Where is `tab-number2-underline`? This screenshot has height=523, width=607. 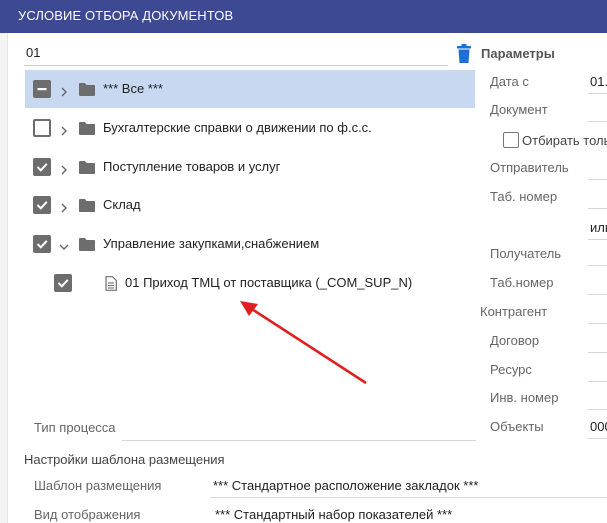
tab-number2-underline is located at coordinates (597, 294).